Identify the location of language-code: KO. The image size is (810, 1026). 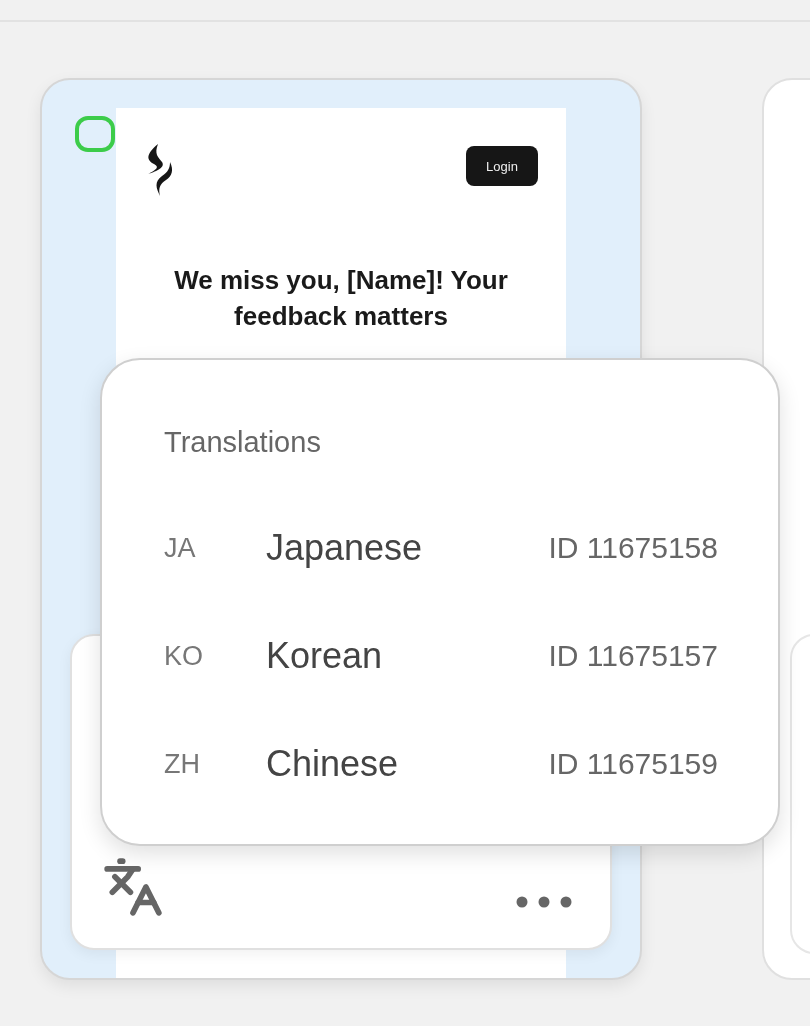
(184, 656).